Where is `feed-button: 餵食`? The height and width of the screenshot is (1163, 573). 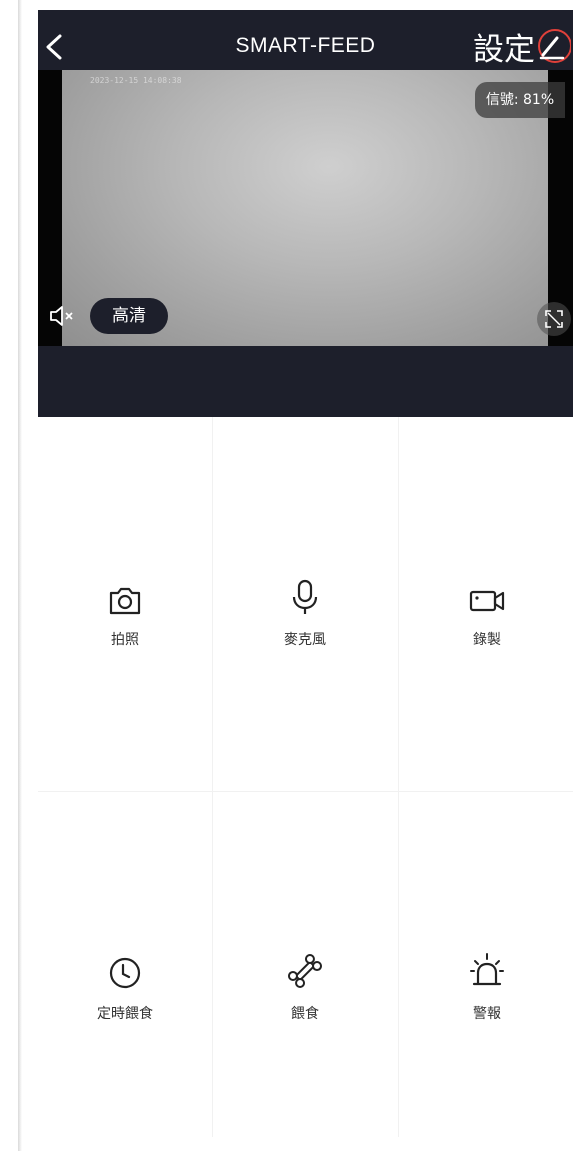
feed-button: 餵食 is located at coordinates (305, 978).